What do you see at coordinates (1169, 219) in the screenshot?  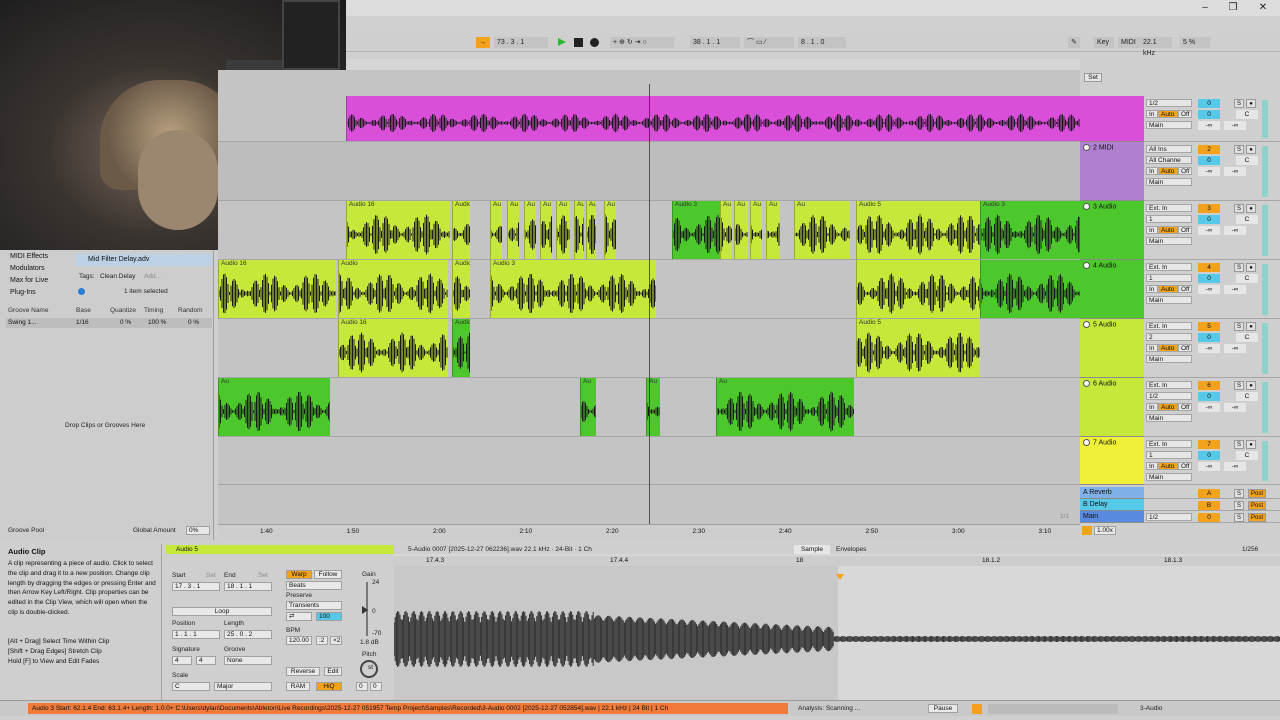 I see `input-channel-select: 1` at bounding box center [1169, 219].